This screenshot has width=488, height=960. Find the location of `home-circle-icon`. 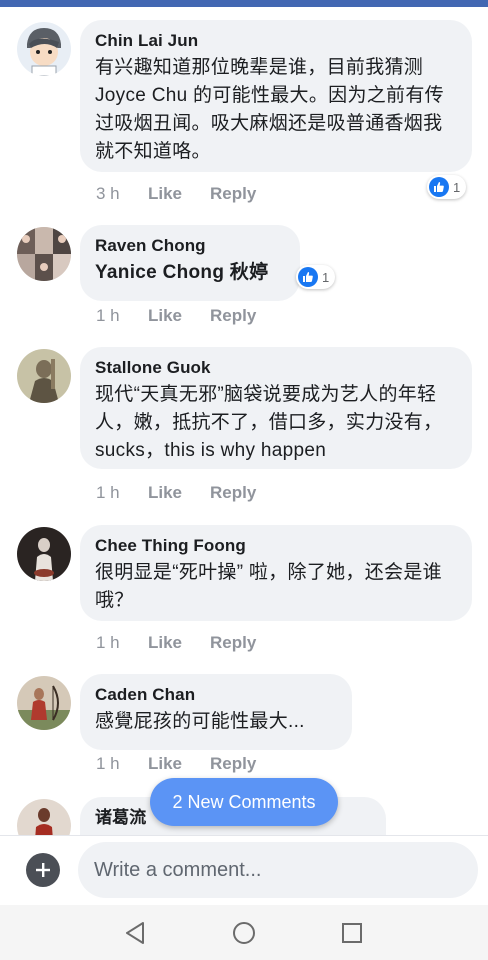

home-circle-icon is located at coordinates (244, 933).